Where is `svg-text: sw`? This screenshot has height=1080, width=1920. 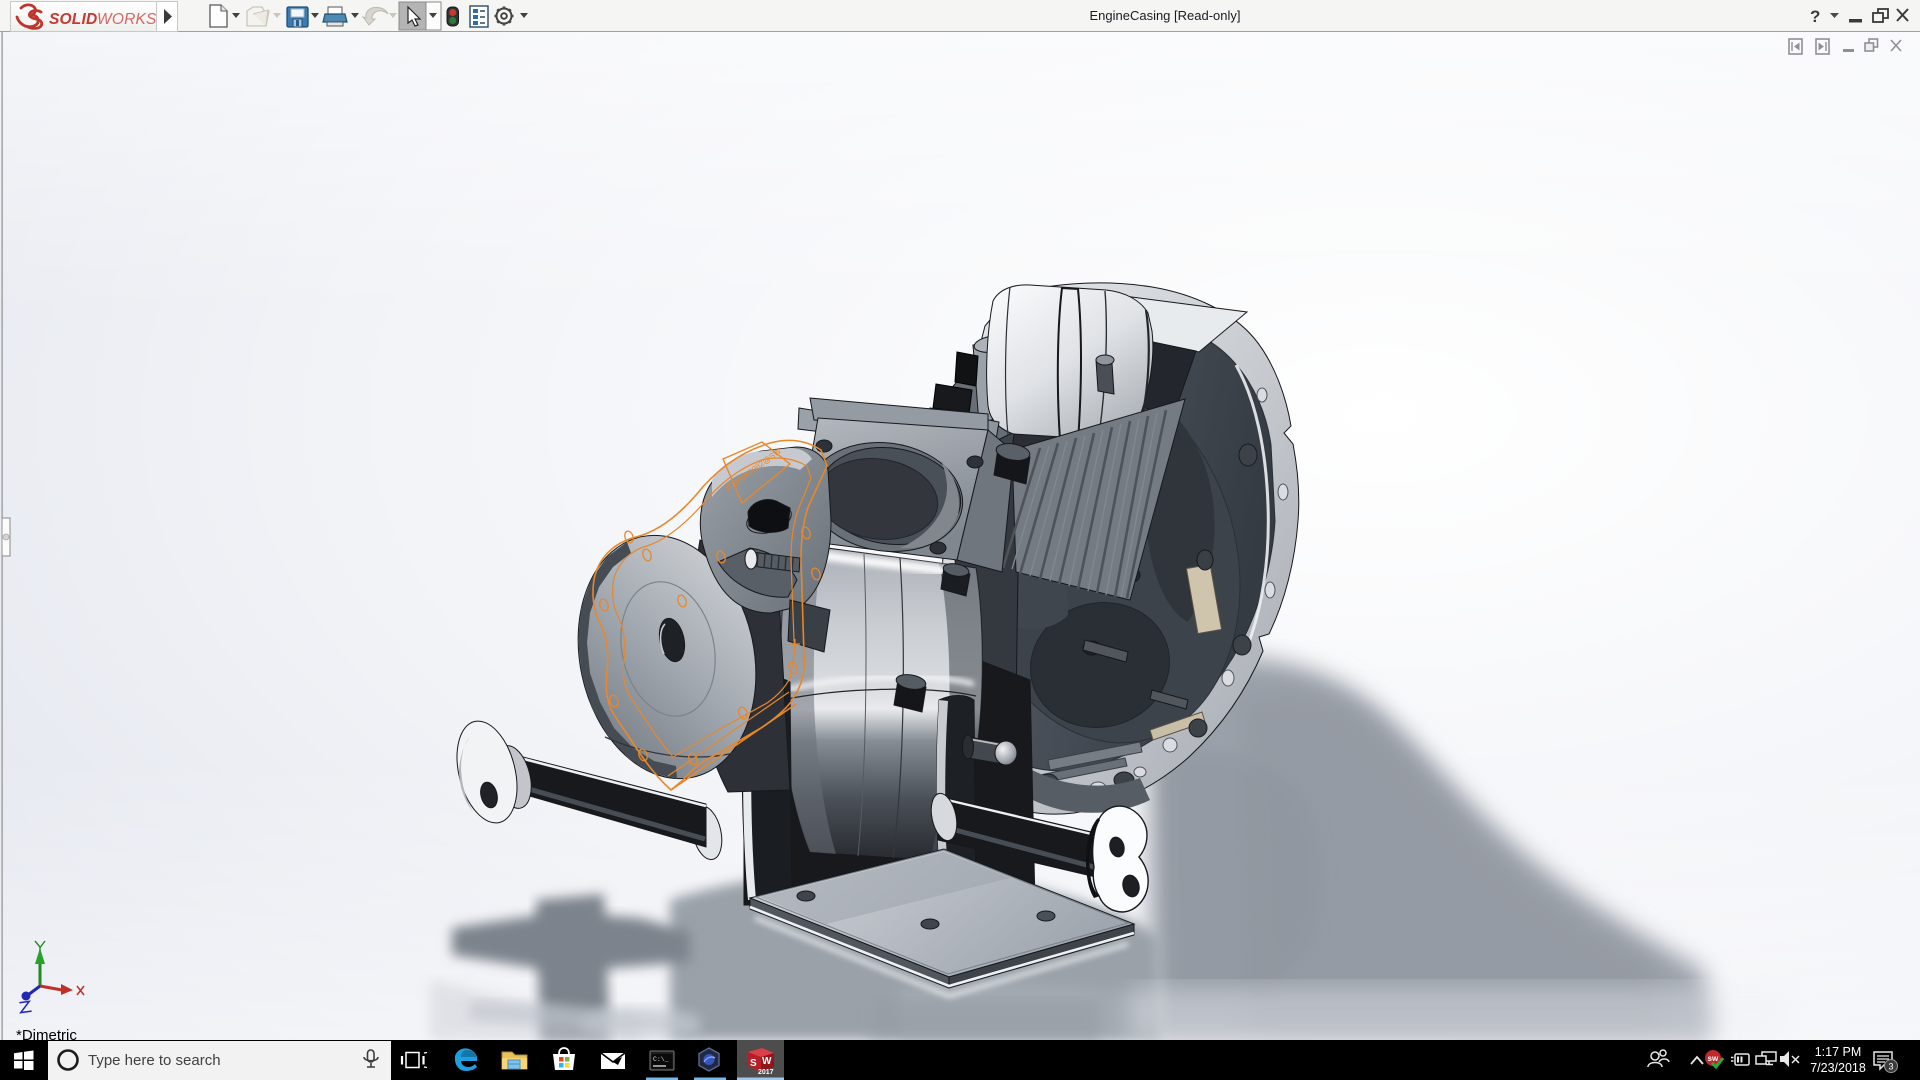
svg-text: sw is located at coordinates (1713, 1058).